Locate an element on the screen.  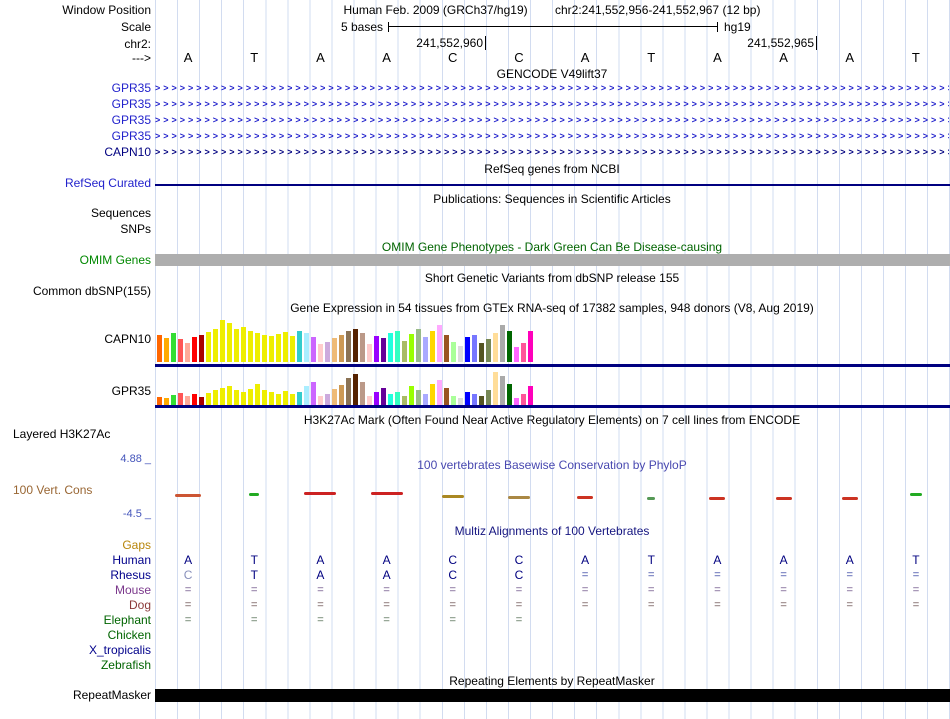
alignment-row-elephant: Elephant = = = = = = is located at coordinates (475, 620).